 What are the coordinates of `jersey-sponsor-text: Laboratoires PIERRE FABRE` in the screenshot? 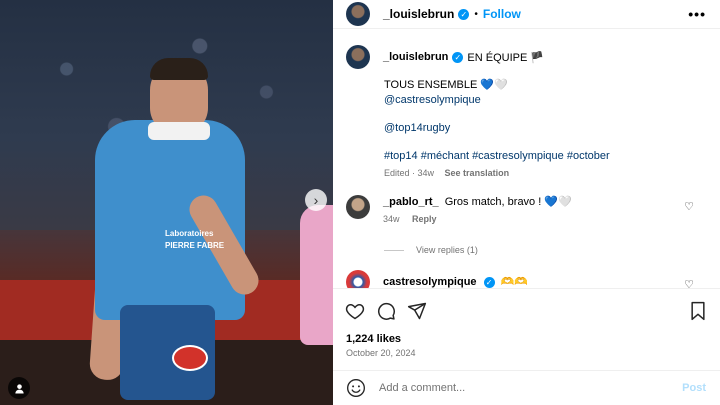 It's located at (195, 239).